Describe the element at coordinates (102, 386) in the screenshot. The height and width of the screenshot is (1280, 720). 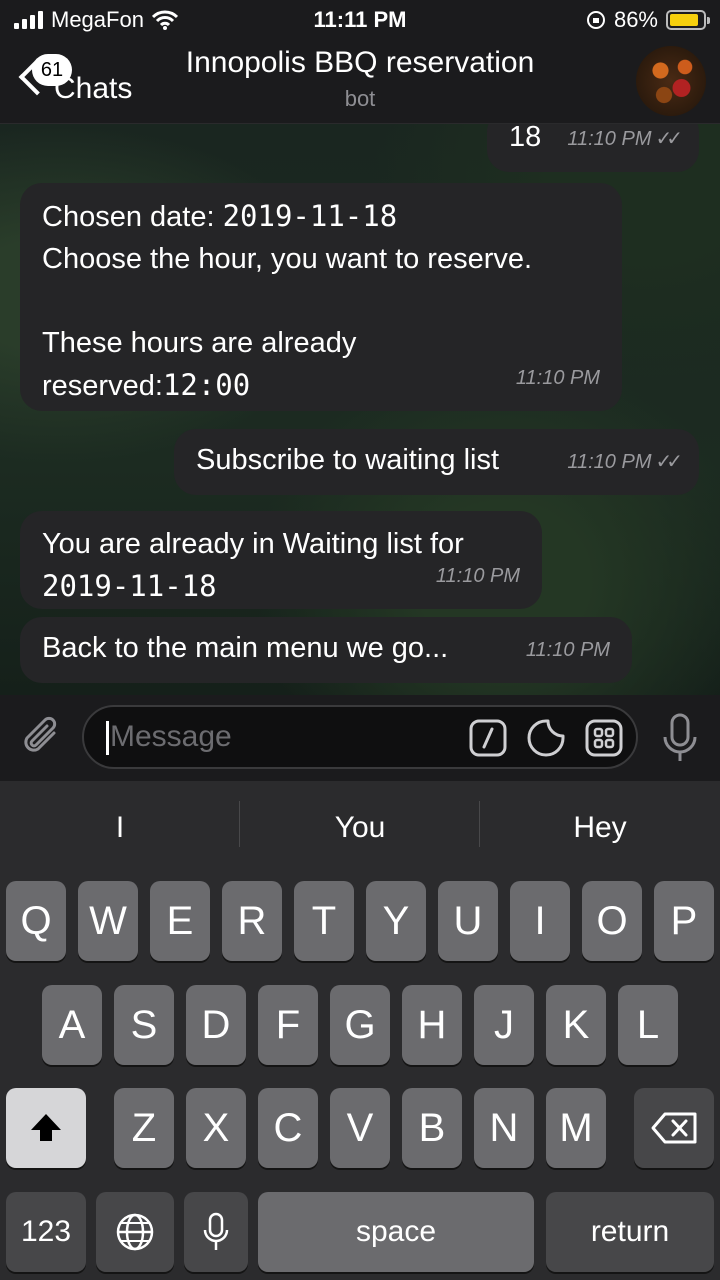
I see `message-text: reserved:` at that location.